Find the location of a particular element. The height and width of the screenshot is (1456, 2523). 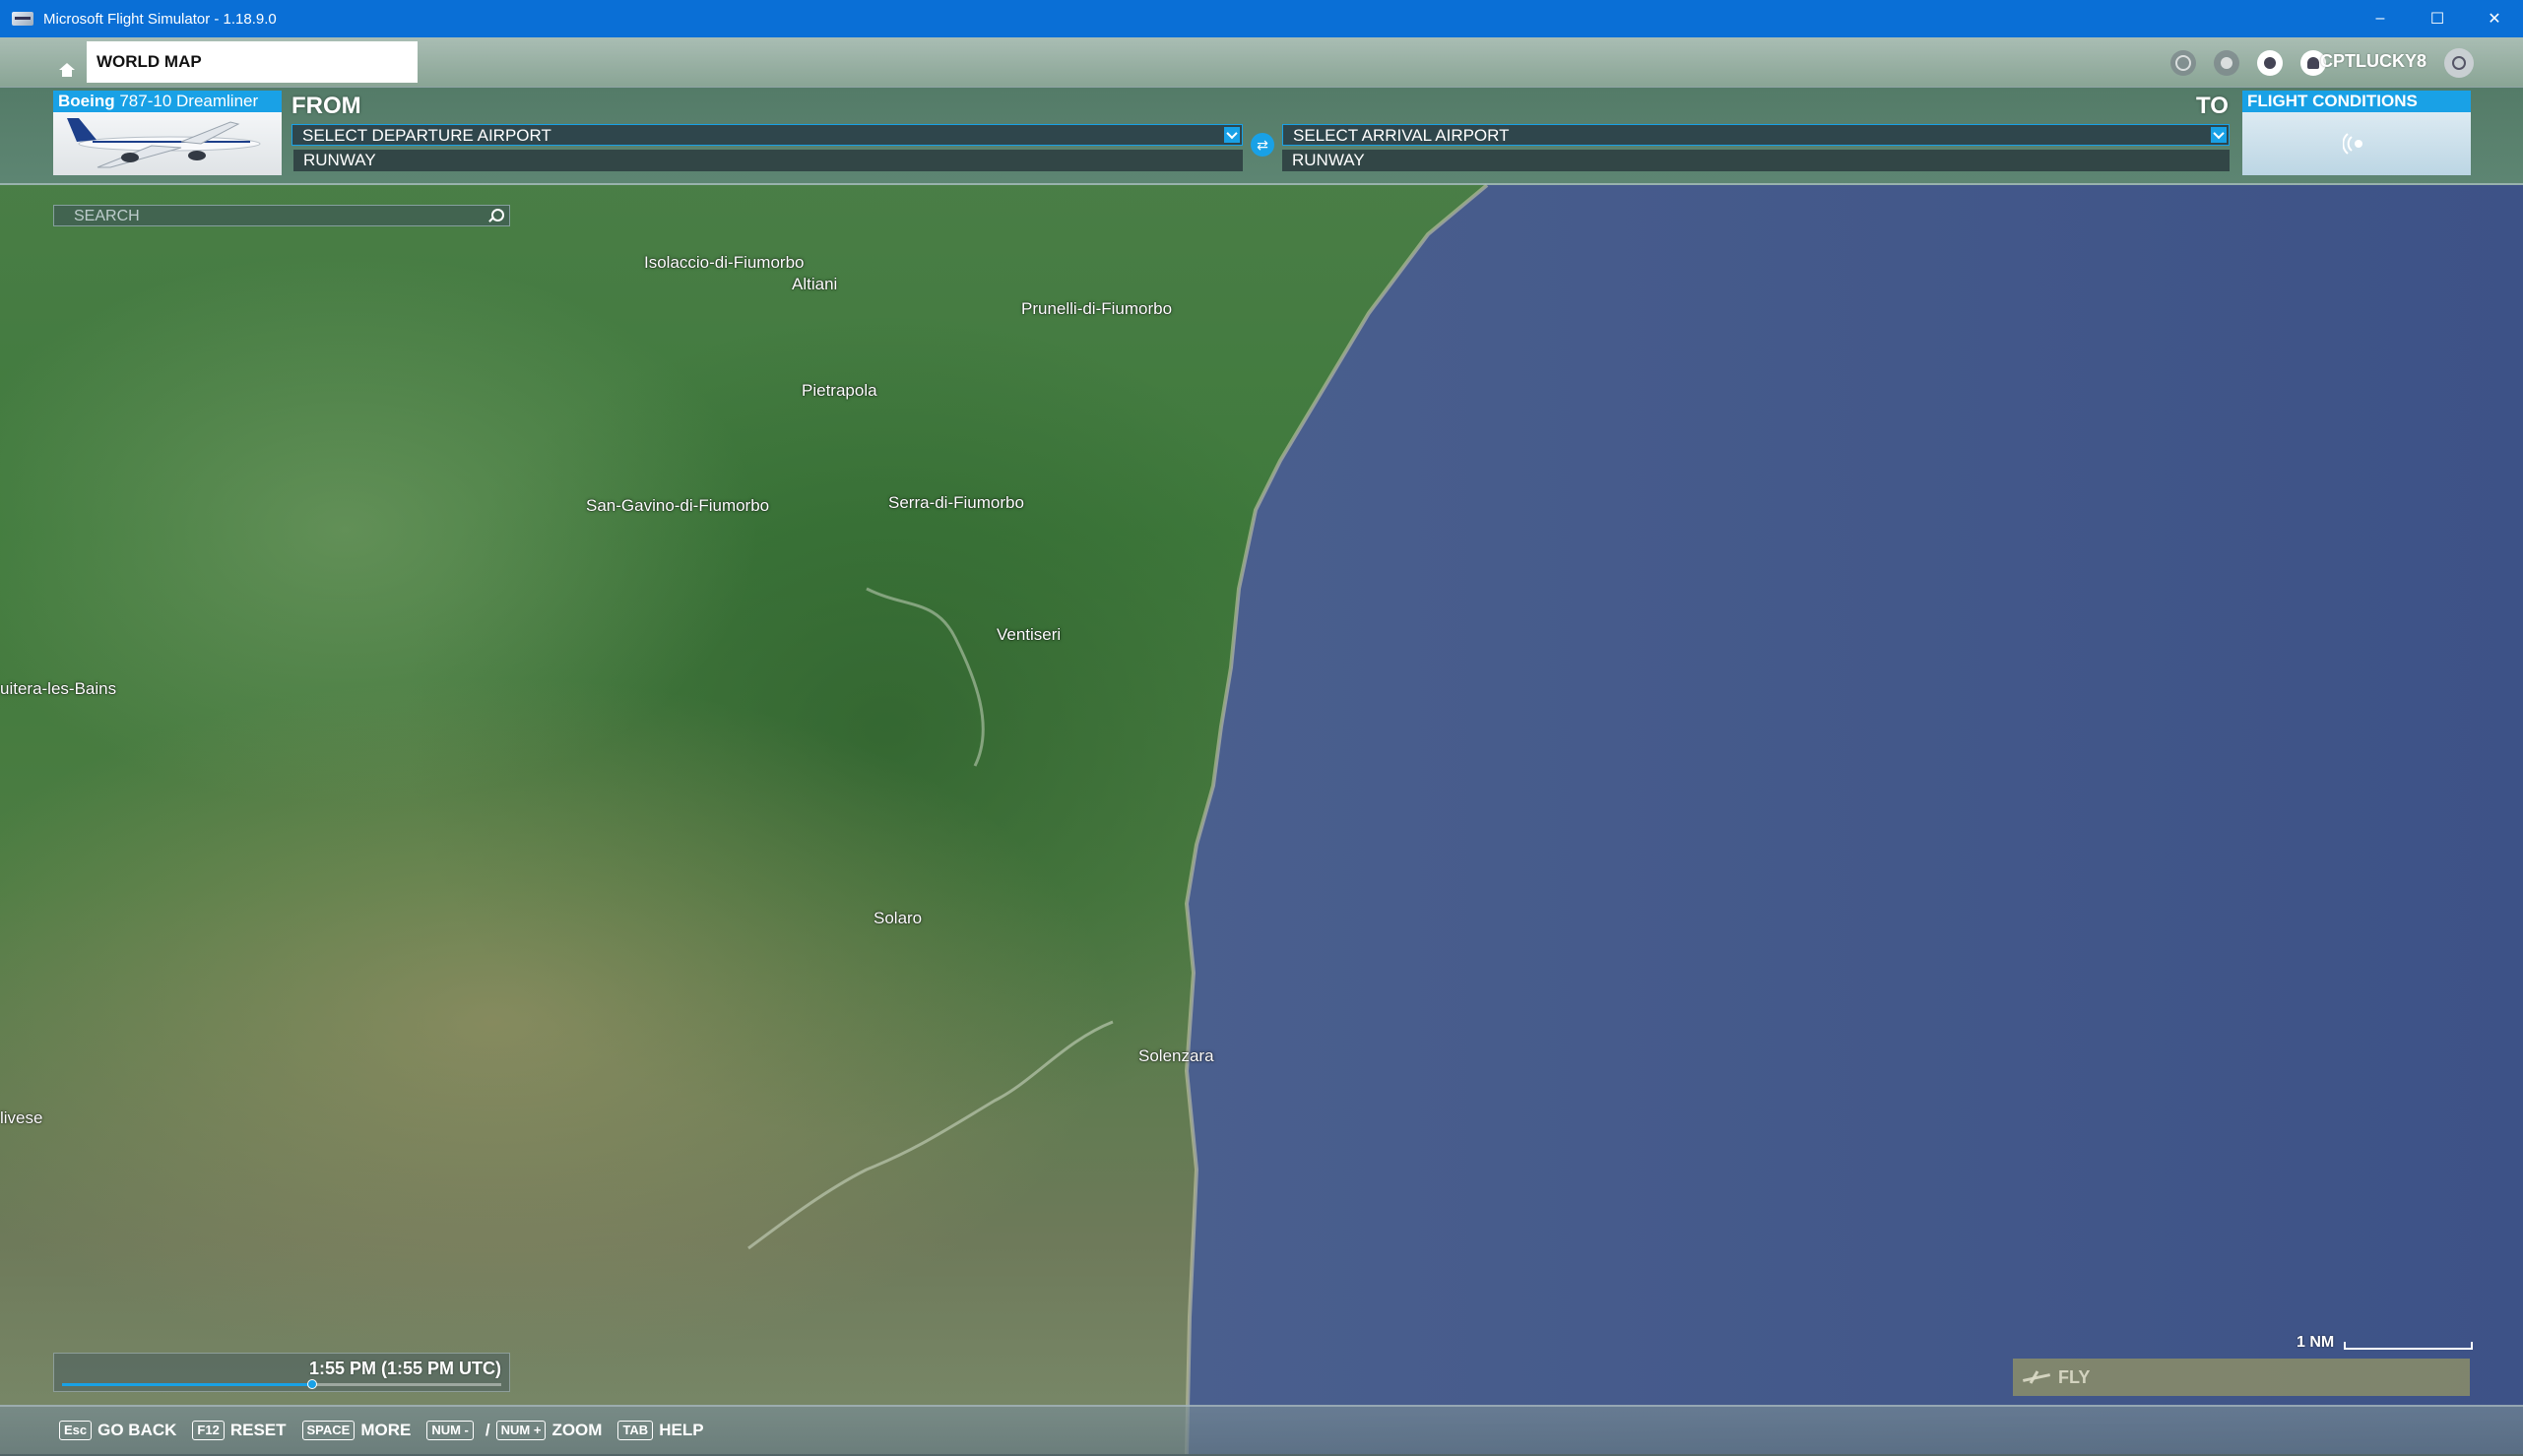

time-of-day-panel: 1:55 PM (1:55 PM UTC) is located at coordinates (281, 1372).